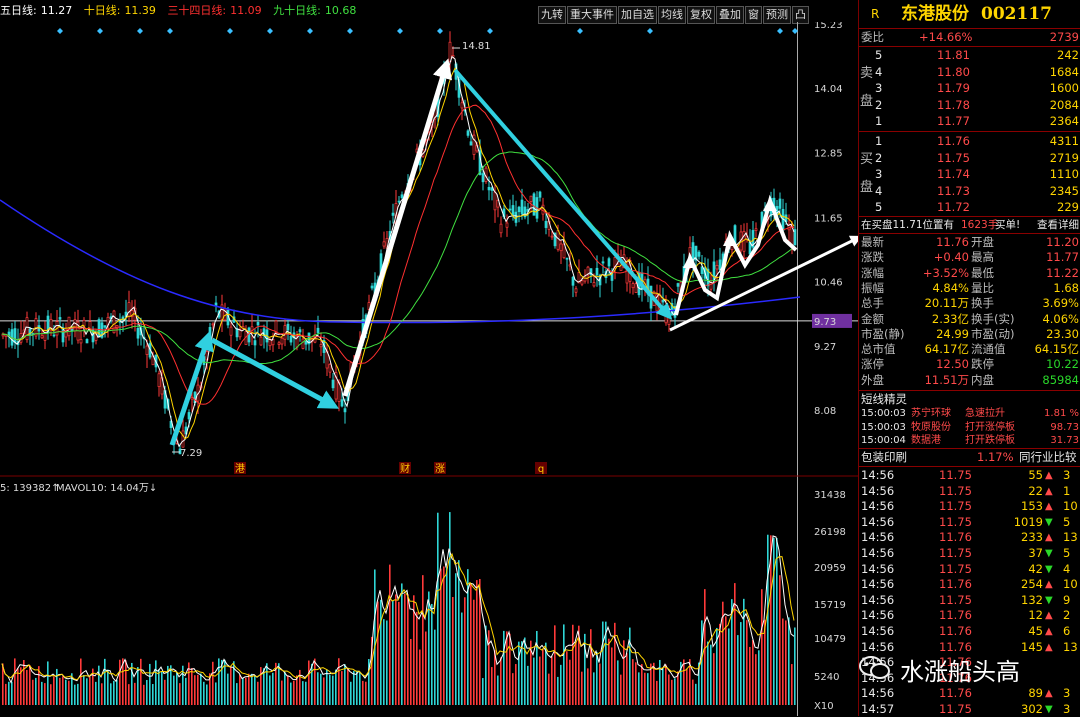 Image resolution: width=1080 pixels, height=717 pixels. What do you see at coordinates (982, 379) in the screenshot?
I see `stat-key: 内盘` at bounding box center [982, 379].